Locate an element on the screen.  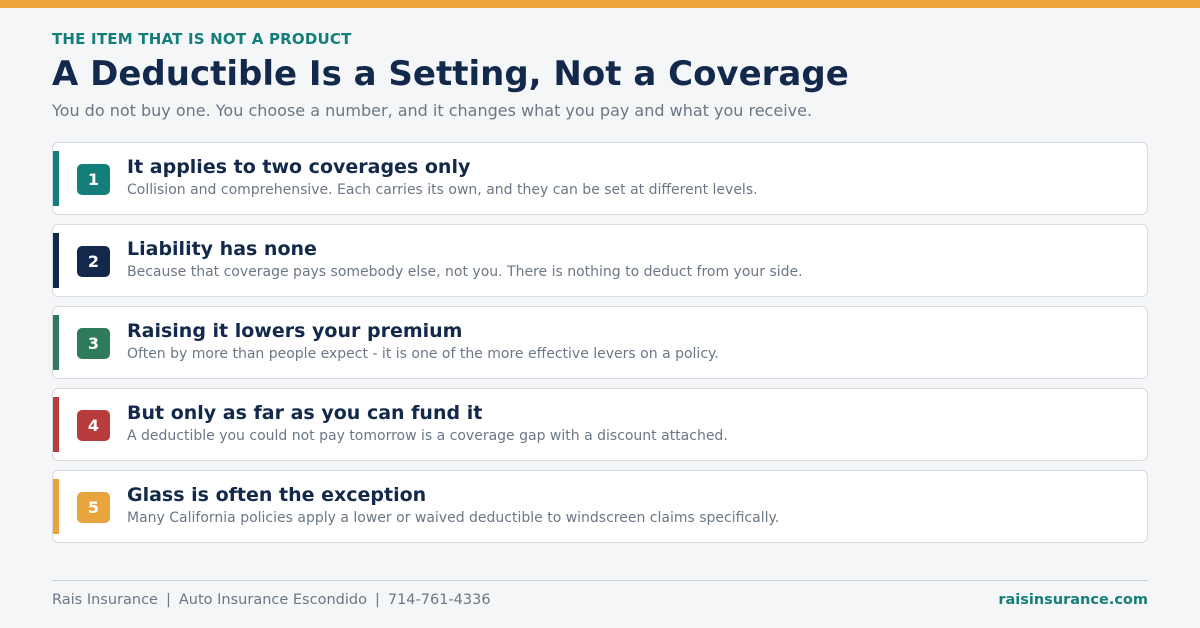
top-accent-bar is located at coordinates (600, 4).